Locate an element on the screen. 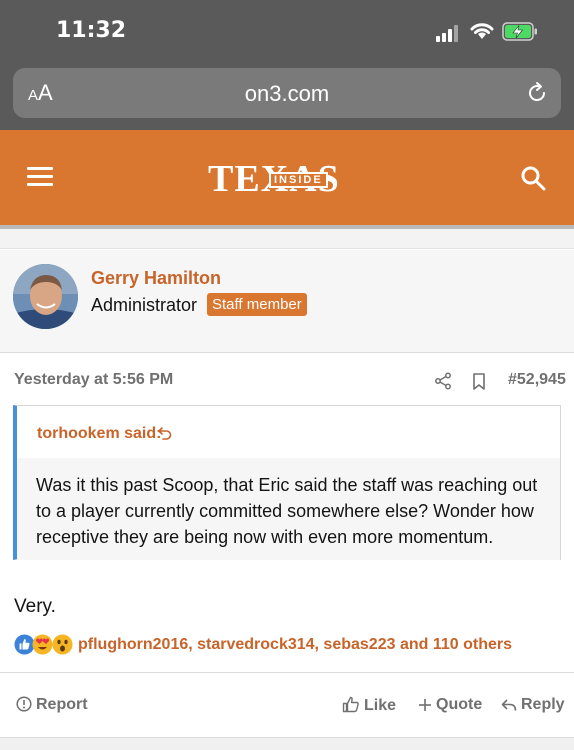 The image size is (574, 750). site-header: TEXAS INSIDE is located at coordinates (287, 179).